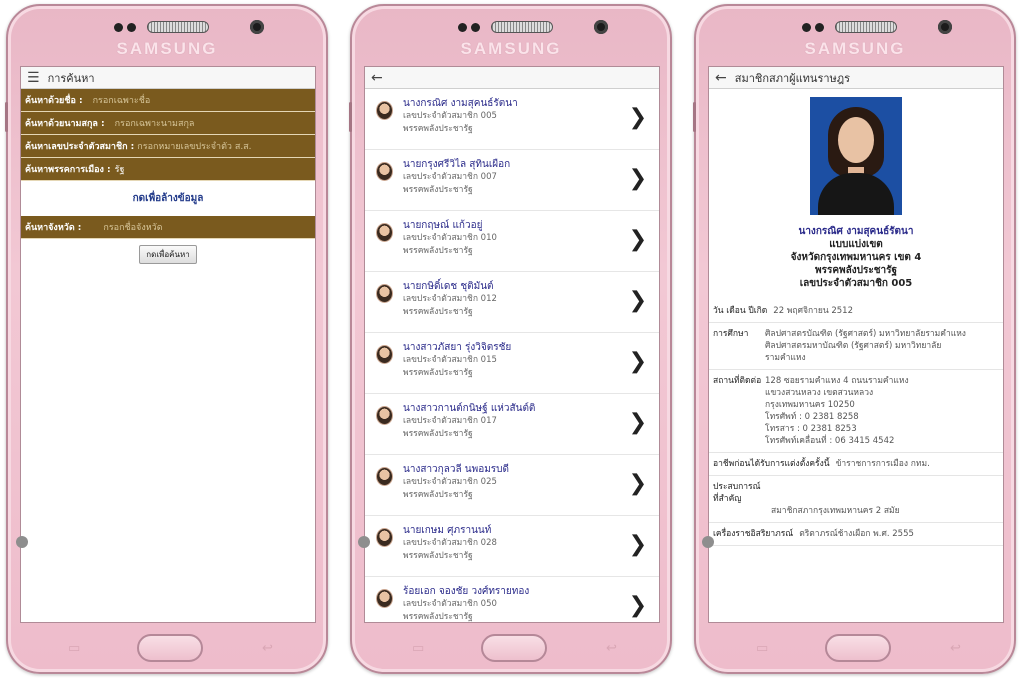 The image size is (1021, 678). Describe the element at coordinates (132, 227) in the screenshot. I see `province-search-input: กรอกชื่อจังหวัด` at that location.